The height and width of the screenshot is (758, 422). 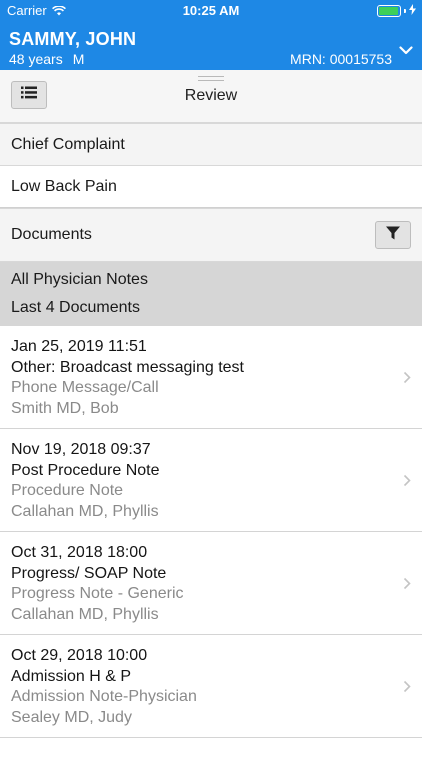 What do you see at coordinates (412, 11) in the screenshot?
I see `charging-icon` at bounding box center [412, 11].